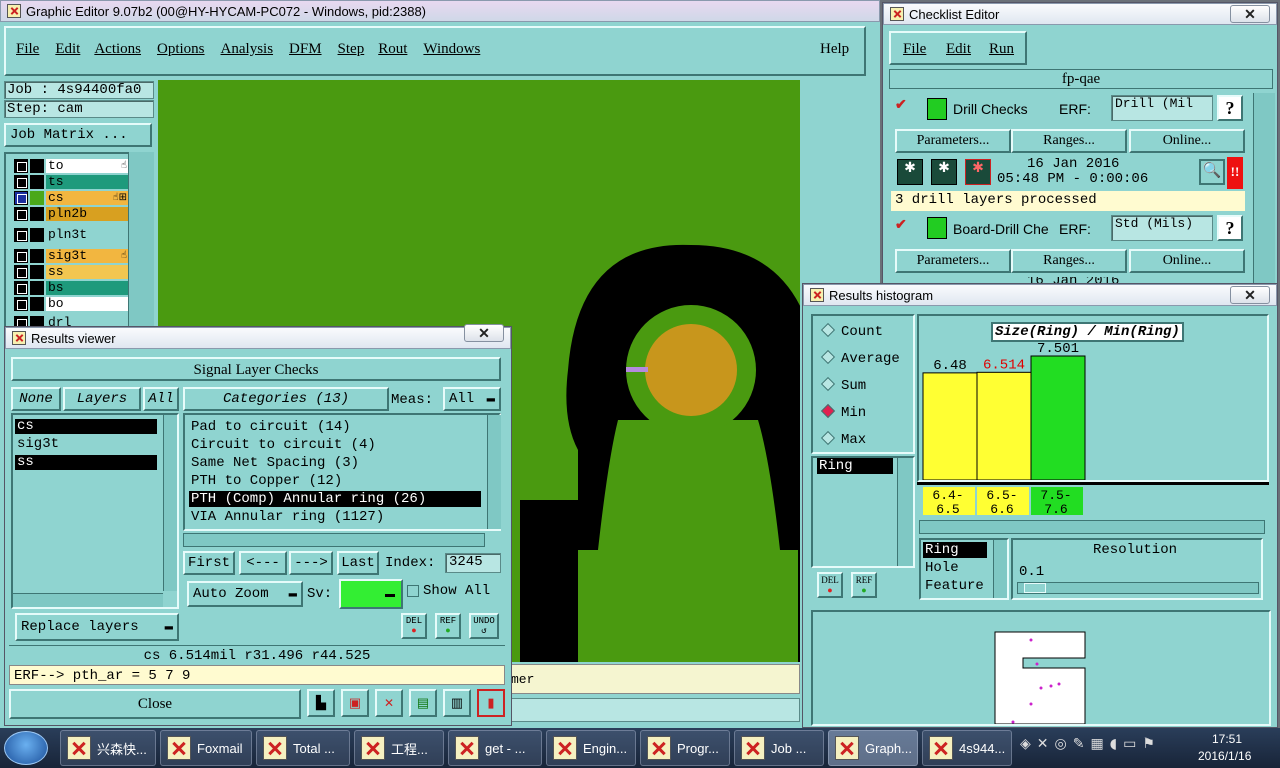 This screenshot has width=1280, height=768. What do you see at coordinates (473, 563) in the screenshot?
I see `index-input: 3245` at bounding box center [473, 563].